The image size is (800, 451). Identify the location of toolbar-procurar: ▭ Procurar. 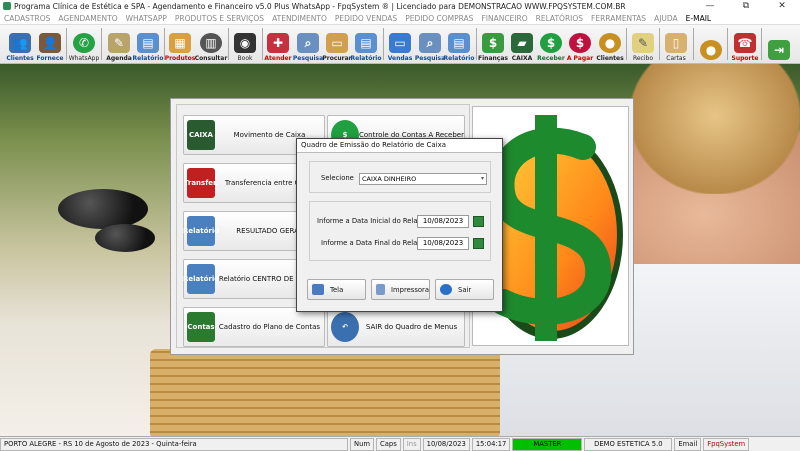
(337, 44).